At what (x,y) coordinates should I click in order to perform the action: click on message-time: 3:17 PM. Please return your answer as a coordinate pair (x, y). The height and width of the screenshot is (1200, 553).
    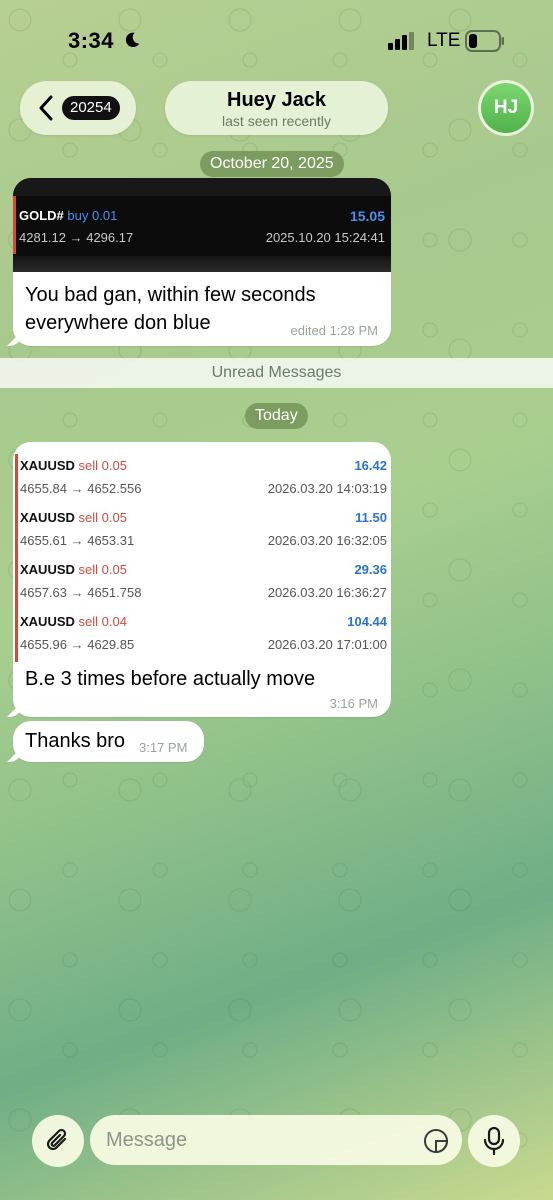
    Looking at the image, I should click on (163, 747).